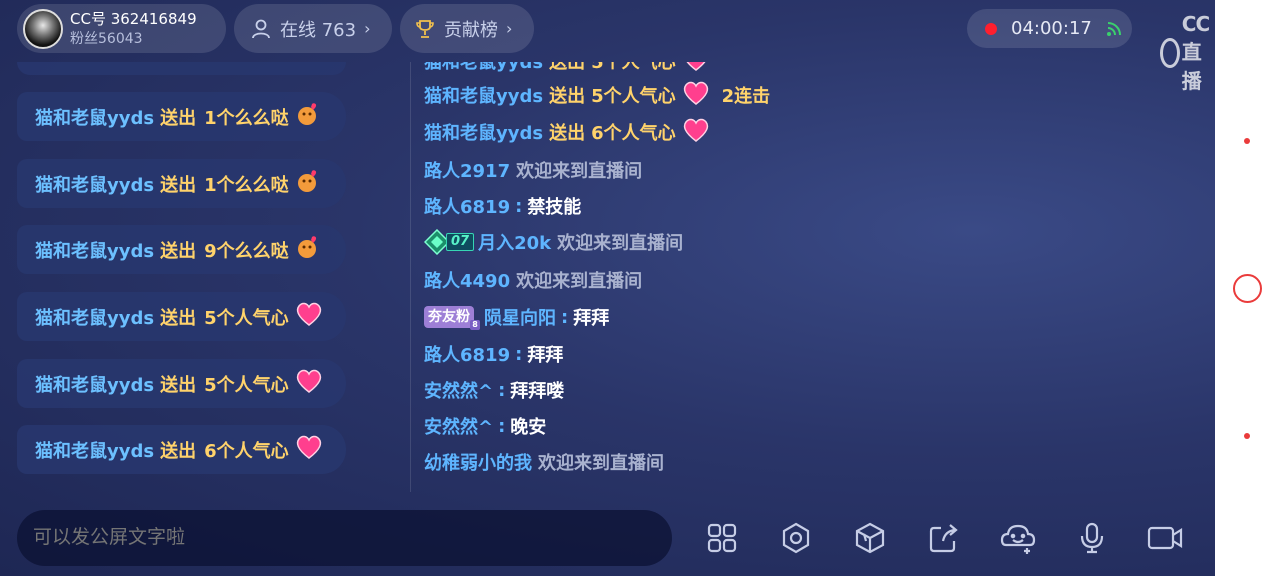  I want to click on chat-message: 猫和老鼠yyds 送出 5个人气心 2连击, so click(597, 95).